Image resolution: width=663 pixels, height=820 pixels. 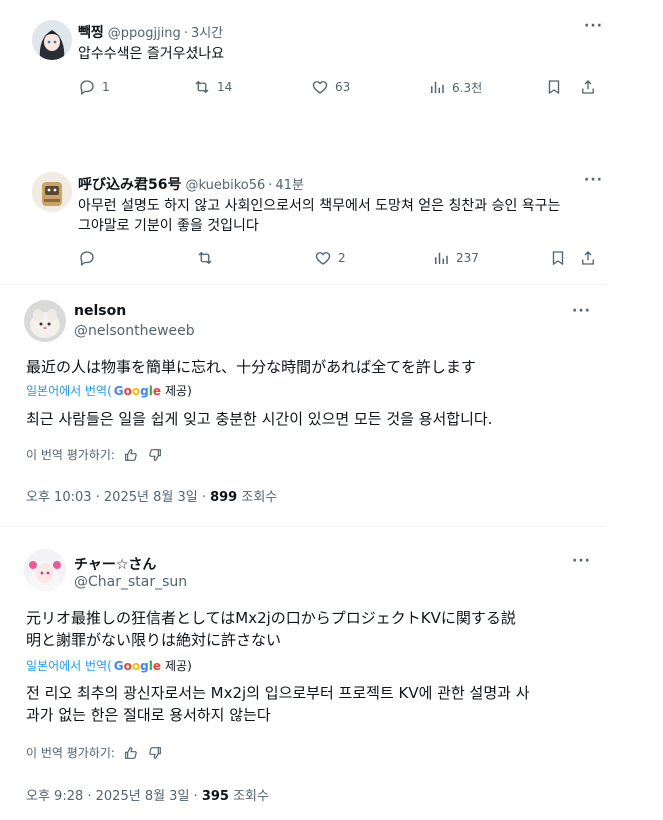 I want to click on views-button: 6.3천, so click(x=455, y=87).